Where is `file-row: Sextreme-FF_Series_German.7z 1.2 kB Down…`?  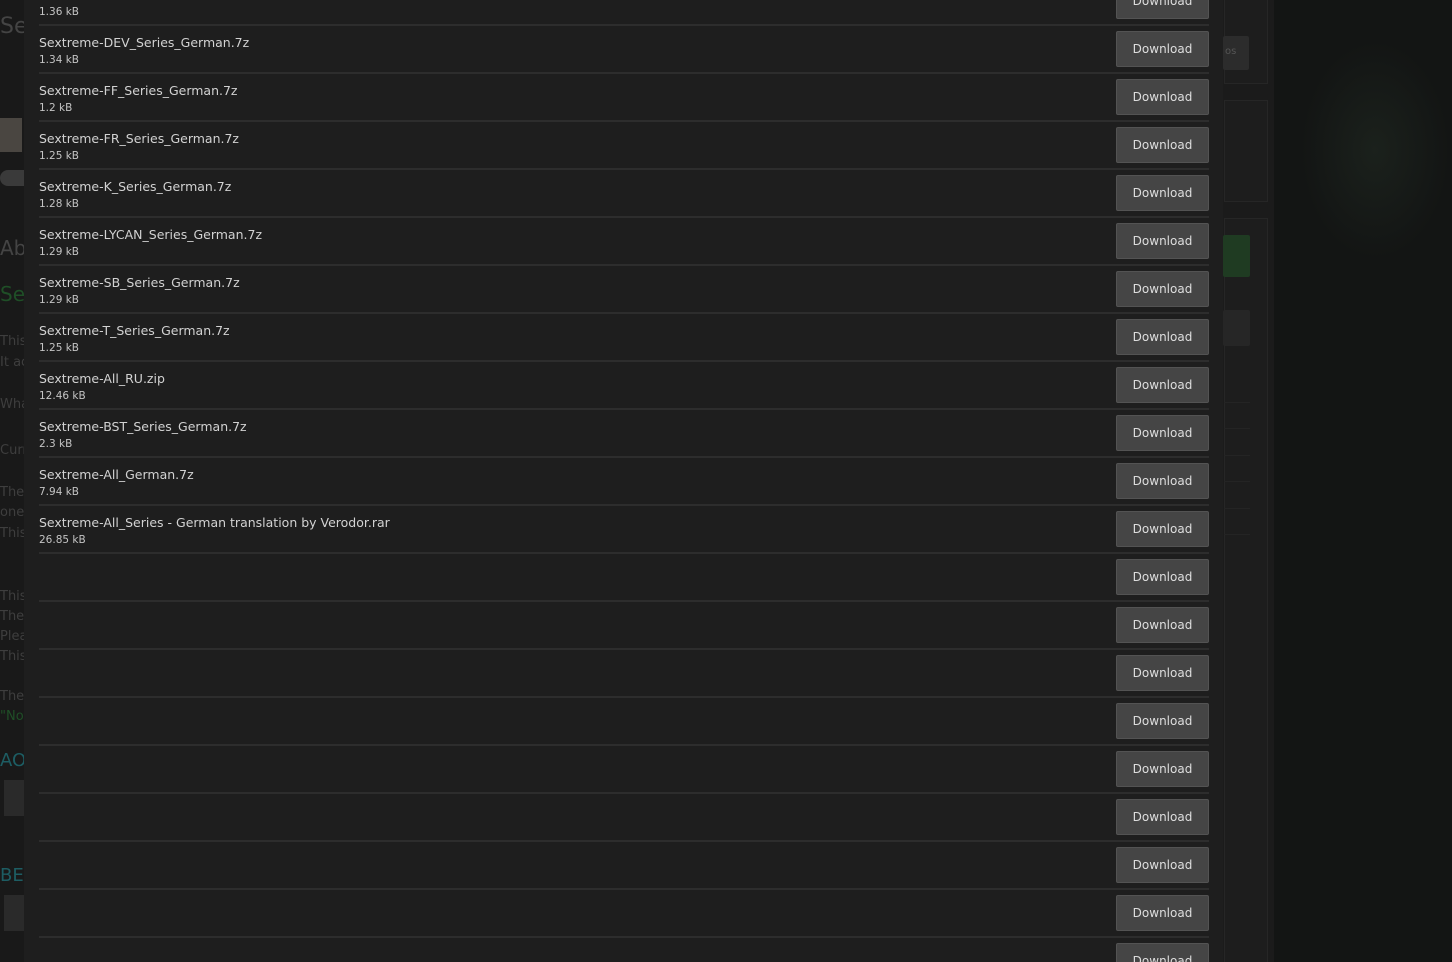
file-row: Sextreme-FF_Series_German.7z 1.2 kB Down… is located at coordinates (624, 98).